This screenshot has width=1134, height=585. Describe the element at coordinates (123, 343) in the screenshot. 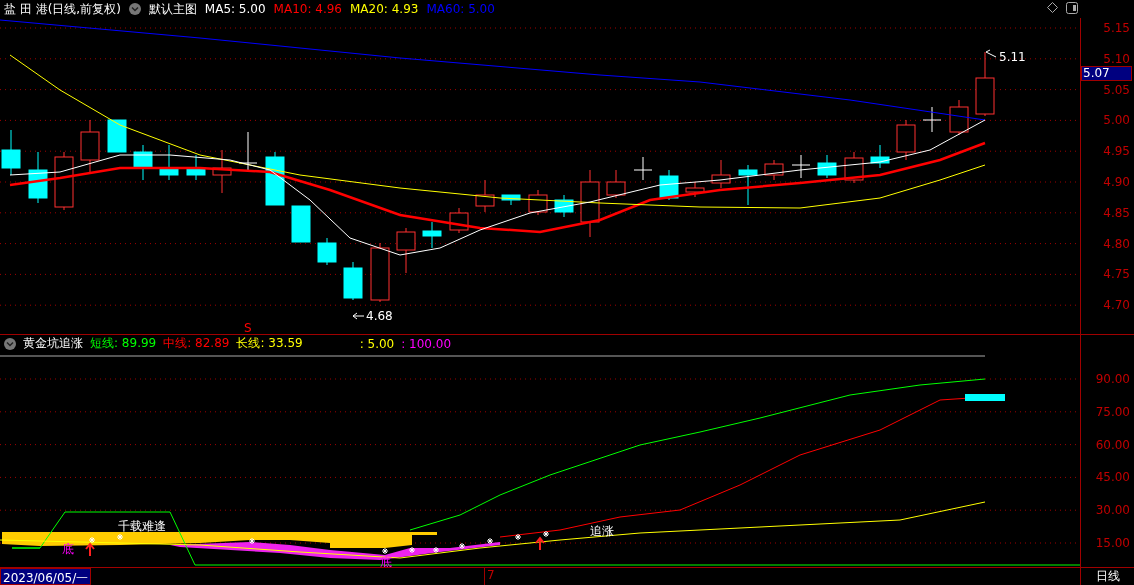

I see `indicator-value: 短线: 89.99` at that location.